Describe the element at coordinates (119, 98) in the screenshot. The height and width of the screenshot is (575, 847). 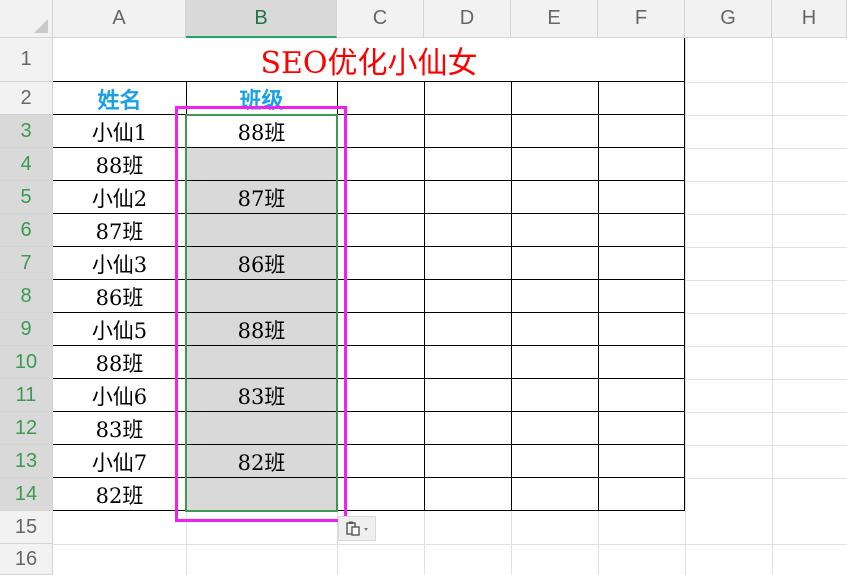
I see `header-name: 姓名` at that location.